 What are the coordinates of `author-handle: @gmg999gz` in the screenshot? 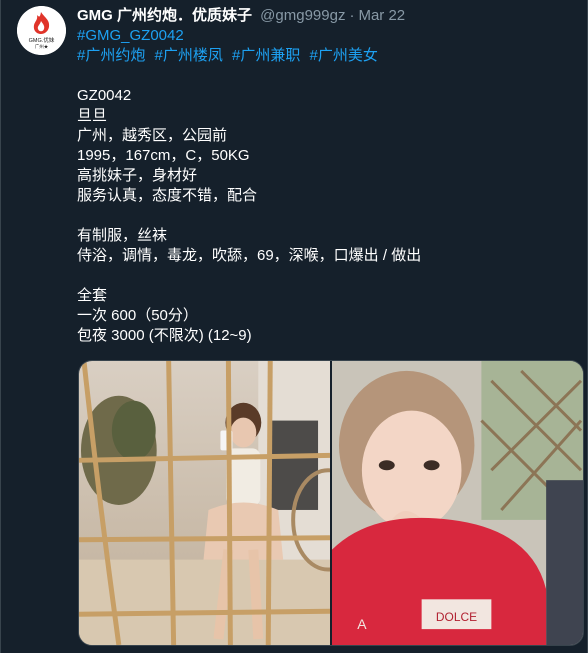 It's located at (302, 15).